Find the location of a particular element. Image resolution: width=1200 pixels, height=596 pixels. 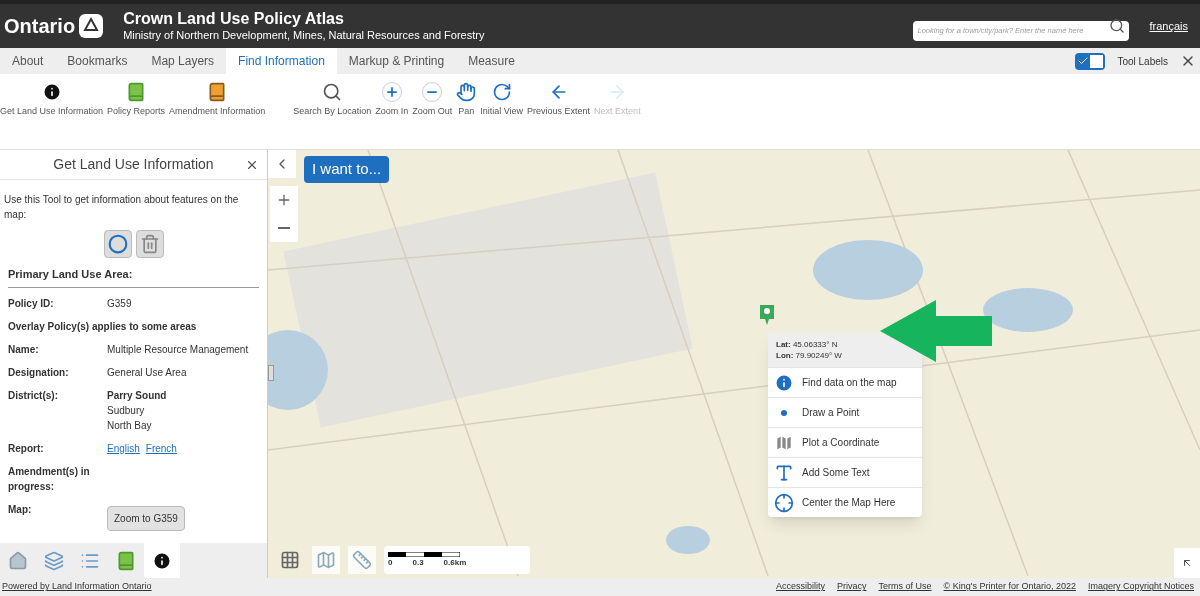

toolbar-button: Amendment Information is located at coordinates (217, 100).